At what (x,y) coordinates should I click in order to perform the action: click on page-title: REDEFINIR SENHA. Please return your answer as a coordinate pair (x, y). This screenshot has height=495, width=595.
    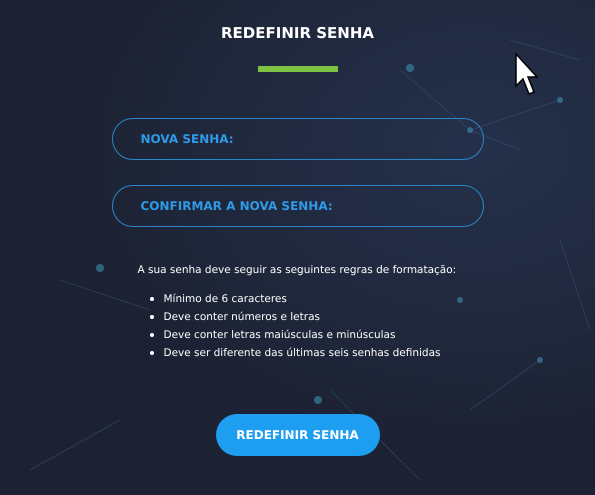
    Looking at the image, I should click on (297, 33).